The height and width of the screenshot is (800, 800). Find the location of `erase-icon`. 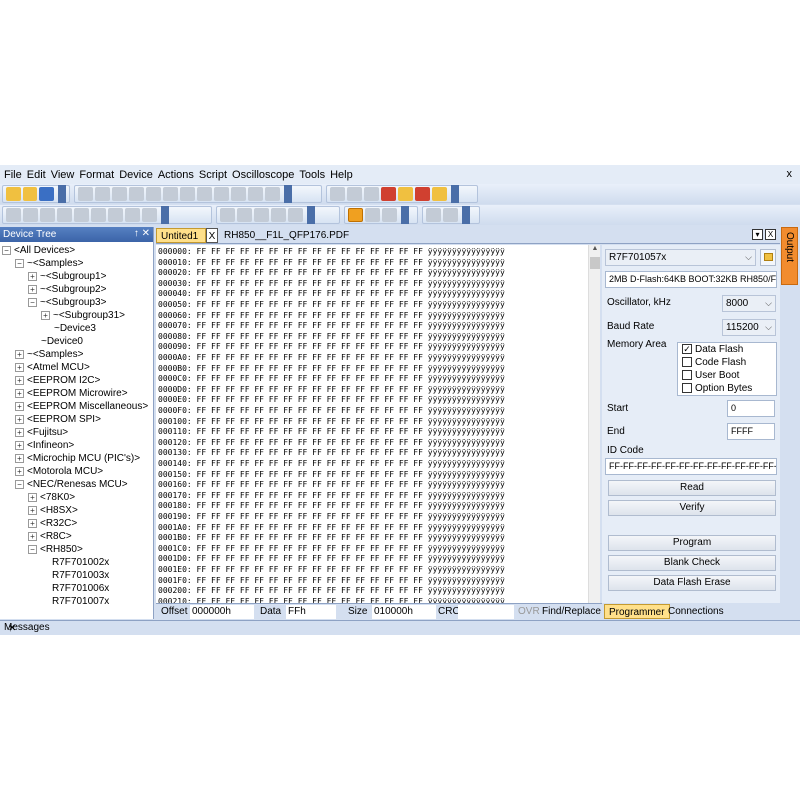

erase-icon is located at coordinates (388, 194).